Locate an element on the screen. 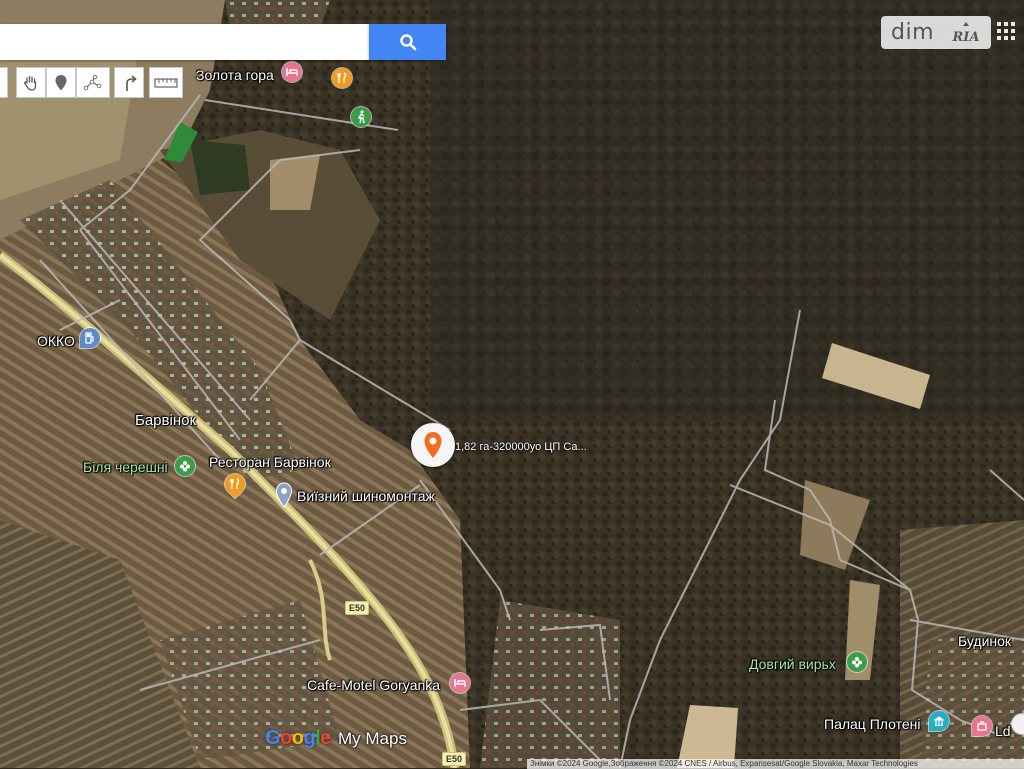 This screenshot has height=769, width=1024. ruler-icon is located at coordinates (166, 82).